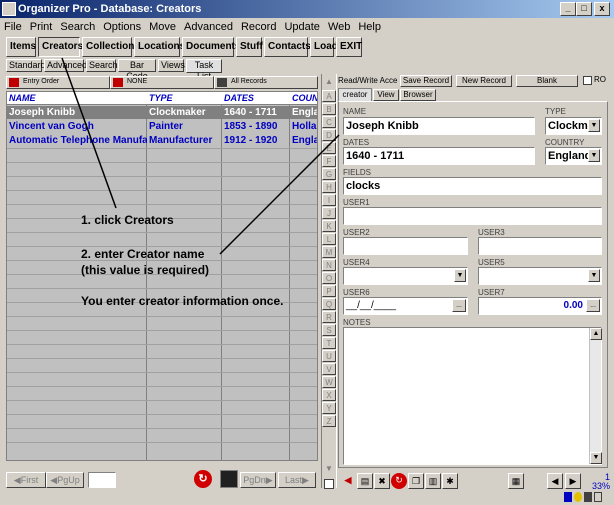 Image resolution: width=614 pixels, height=505 pixels. What do you see at coordinates (145, 270) in the screenshot?
I see `annotation-step2-note: (this value is required)` at bounding box center [145, 270].